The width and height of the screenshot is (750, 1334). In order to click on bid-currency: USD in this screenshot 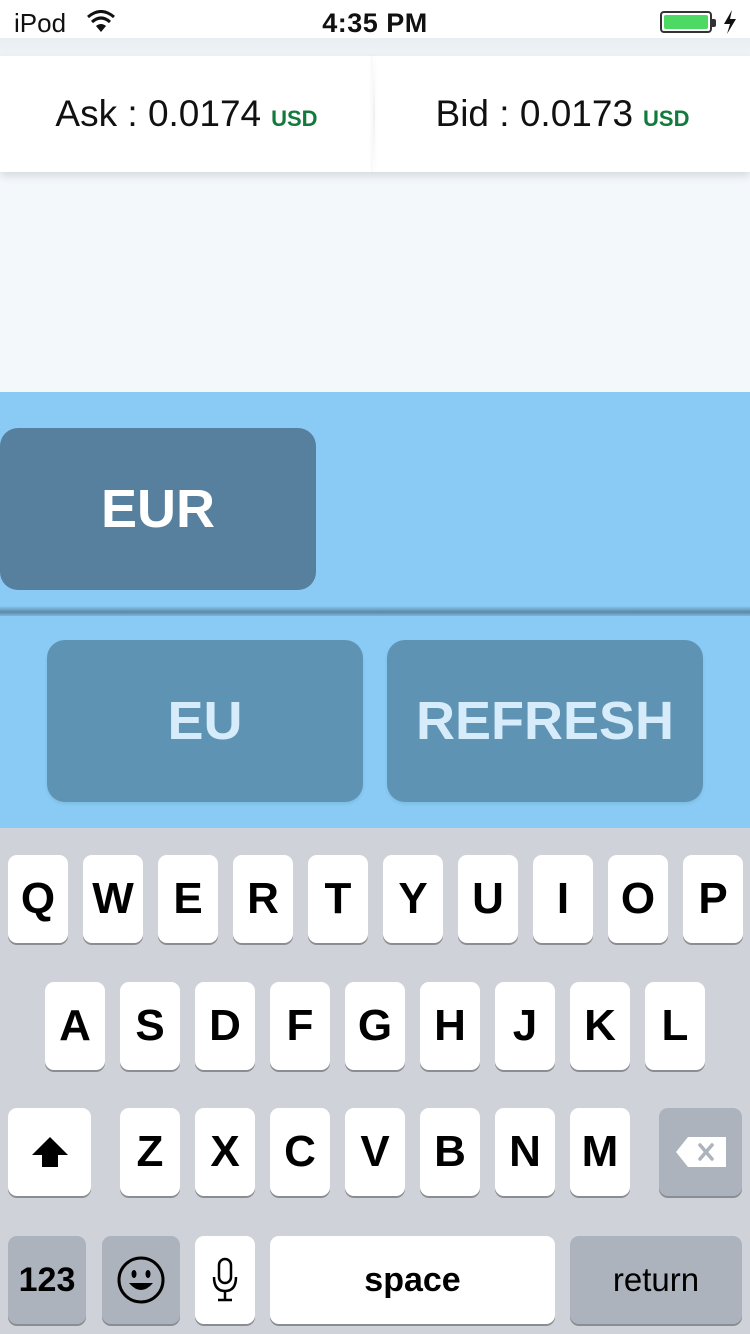, I will do `click(666, 118)`.